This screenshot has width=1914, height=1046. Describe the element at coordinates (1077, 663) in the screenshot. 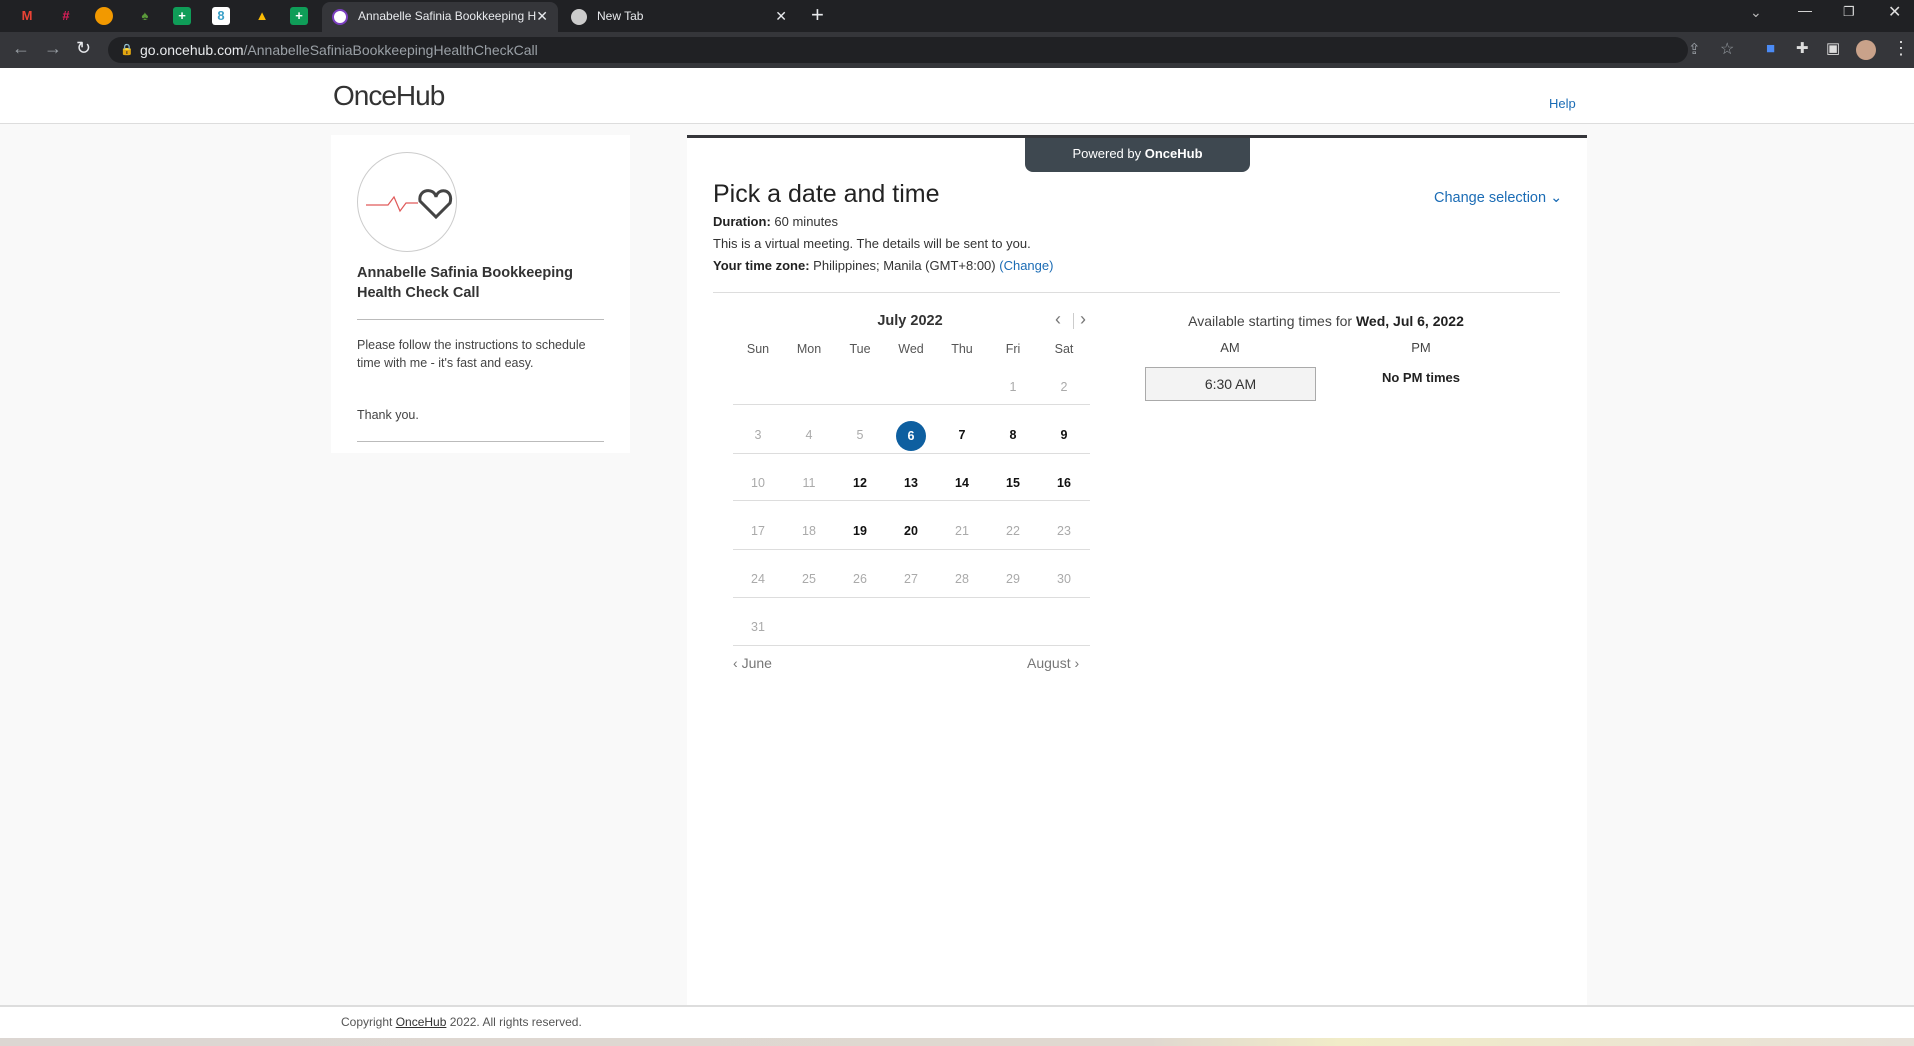

I see `chevron-right-icon: ›` at that location.